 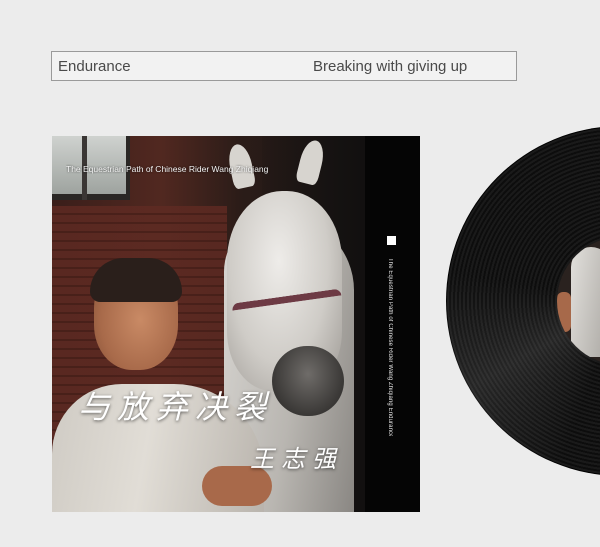 I want to click on vinyl-label-man, so click(x=564, y=312).